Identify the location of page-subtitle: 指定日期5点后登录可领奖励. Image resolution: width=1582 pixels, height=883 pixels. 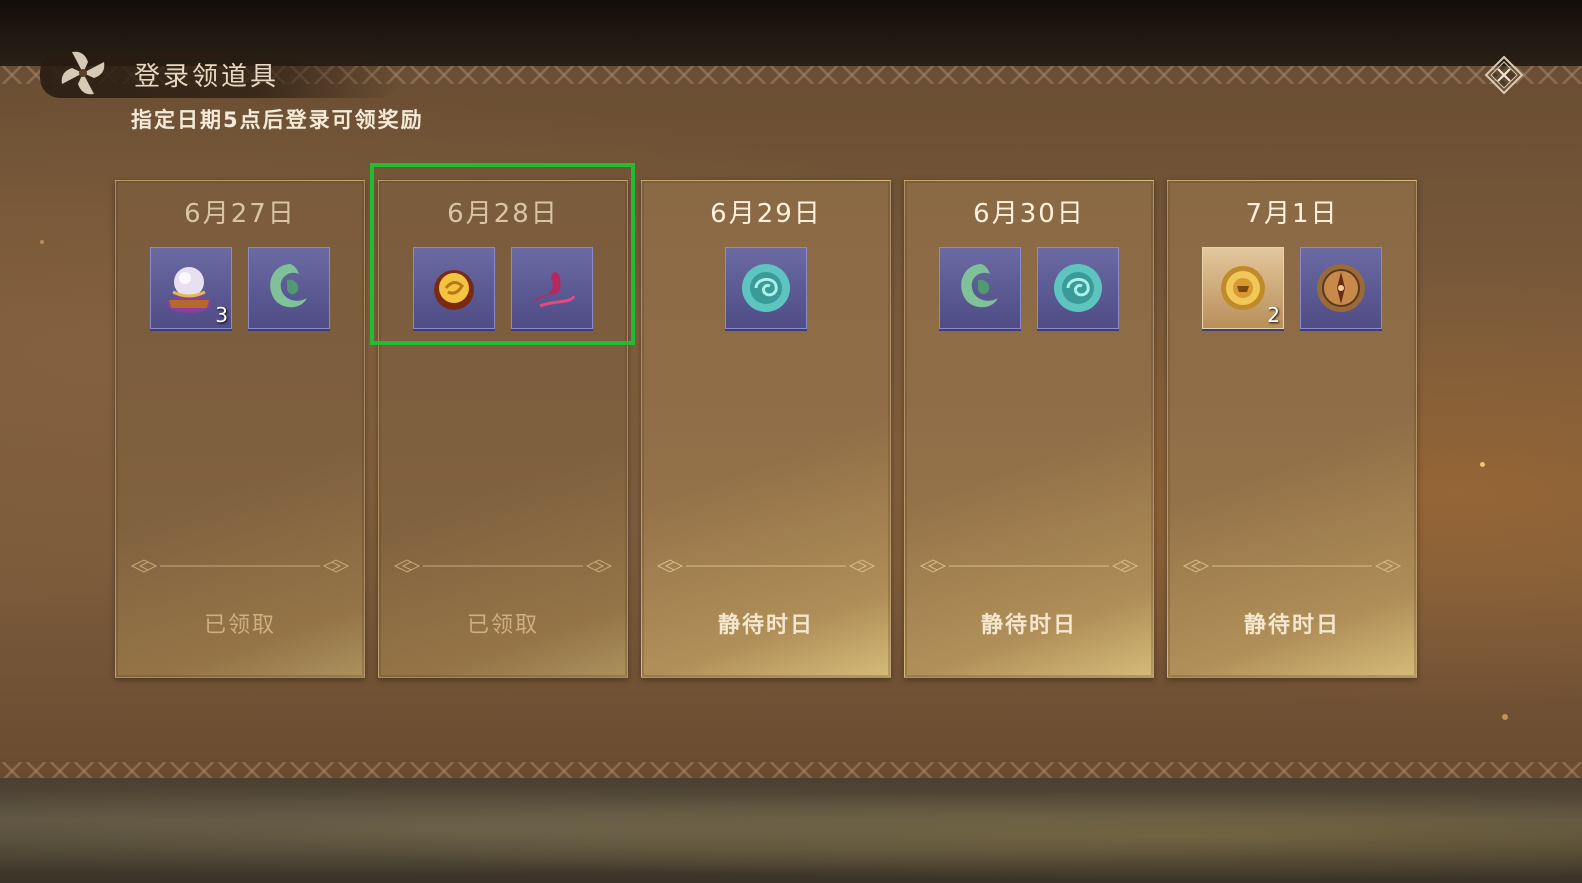
(277, 120).